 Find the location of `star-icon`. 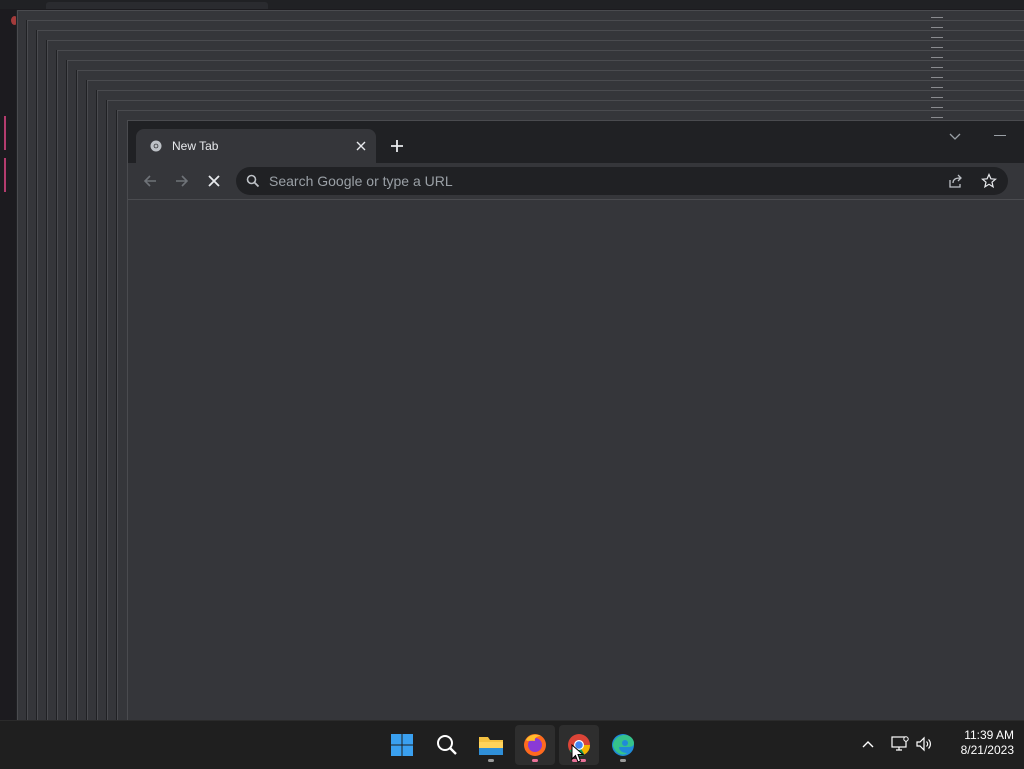

star-icon is located at coordinates (989, 181).